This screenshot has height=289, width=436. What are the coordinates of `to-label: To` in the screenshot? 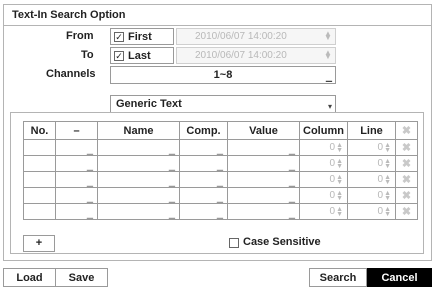 It's located at (87, 55).